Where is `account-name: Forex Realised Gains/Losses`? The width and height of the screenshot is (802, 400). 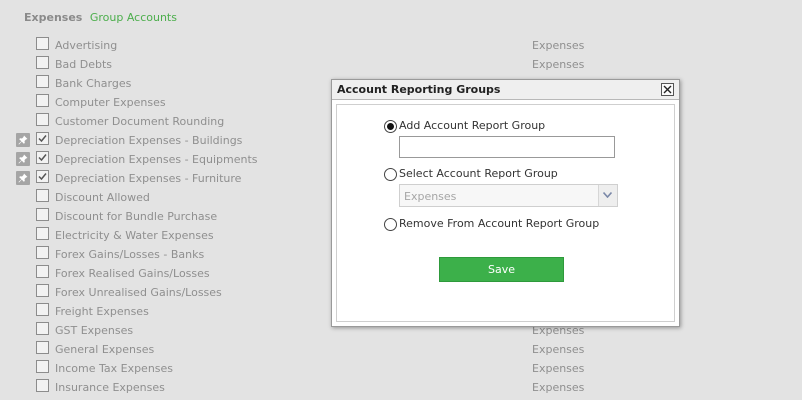 account-name: Forex Realised Gains/Losses is located at coordinates (132, 273).